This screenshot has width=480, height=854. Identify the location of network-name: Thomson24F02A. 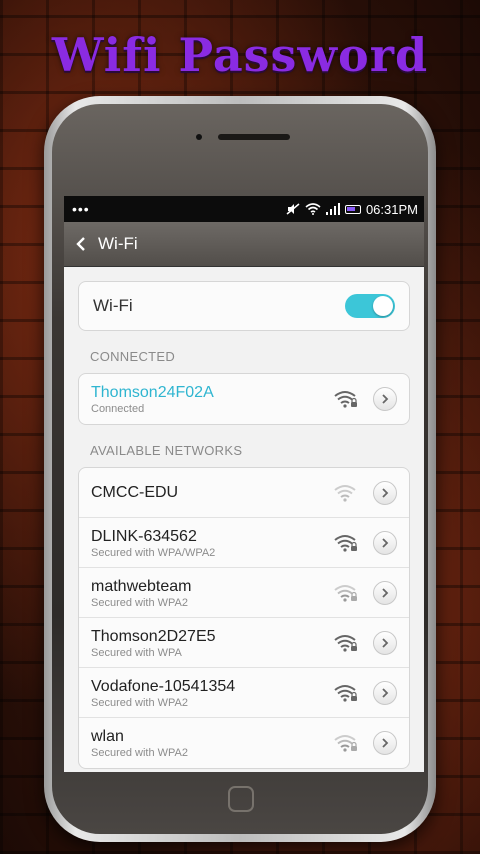
(152, 392).